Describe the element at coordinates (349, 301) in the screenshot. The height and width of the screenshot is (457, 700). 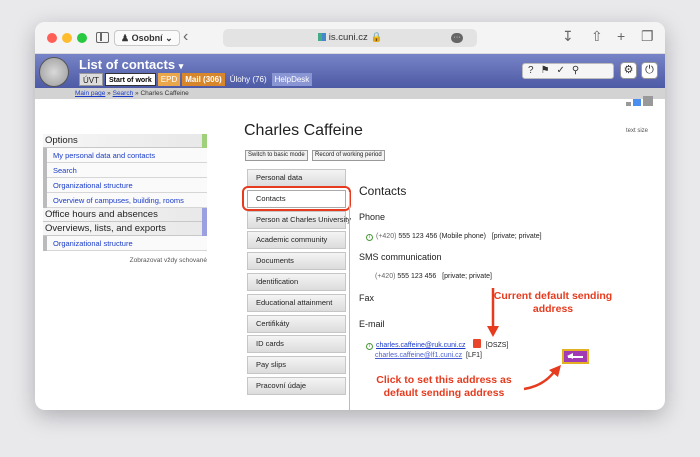
I see `content-divider` at that location.